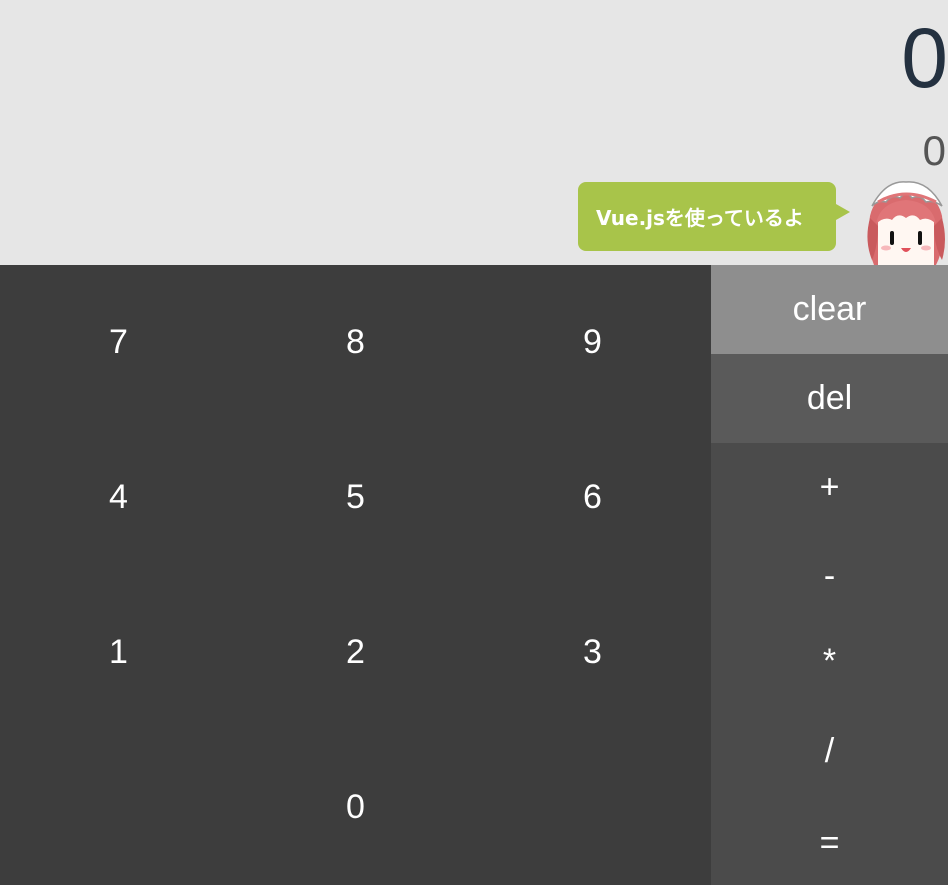 This screenshot has width=948, height=885. What do you see at coordinates (934, 150) in the screenshot?
I see `expression-value: 0` at bounding box center [934, 150].